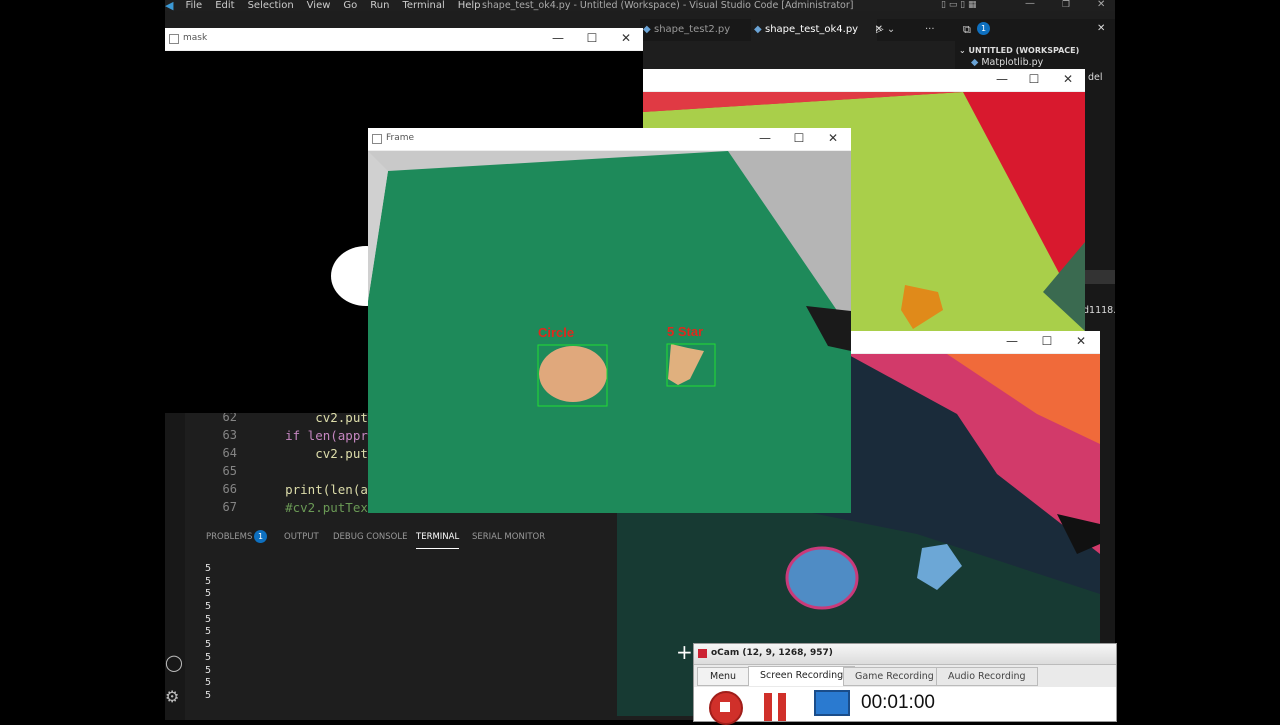 The image size is (1280, 725). I want to click on code-line: cv2.put, so click(311, 453).